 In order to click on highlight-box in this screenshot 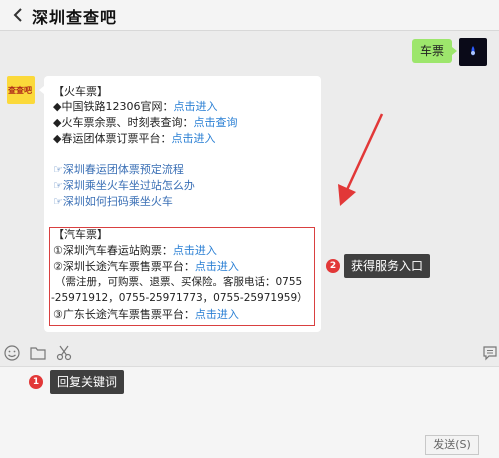, I will do `click(182, 276)`.